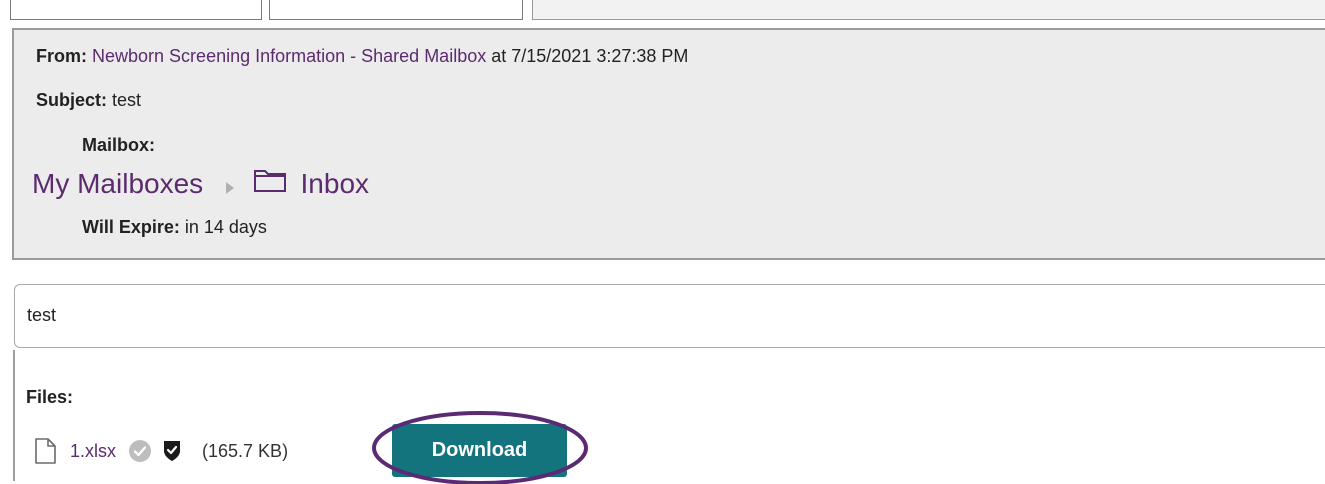 This screenshot has width=1325, height=484. I want to click on verified-check-icon, so click(140, 451).